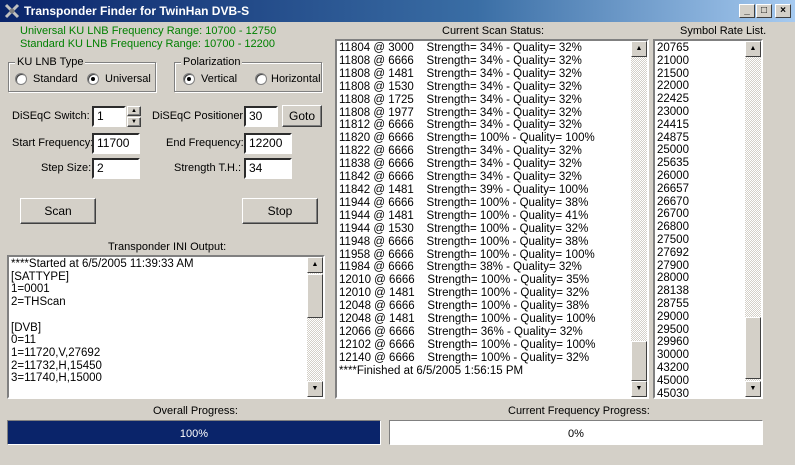  Describe the element at coordinates (55, 79) in the screenshot. I see `radio-standard-label: Standard` at that location.